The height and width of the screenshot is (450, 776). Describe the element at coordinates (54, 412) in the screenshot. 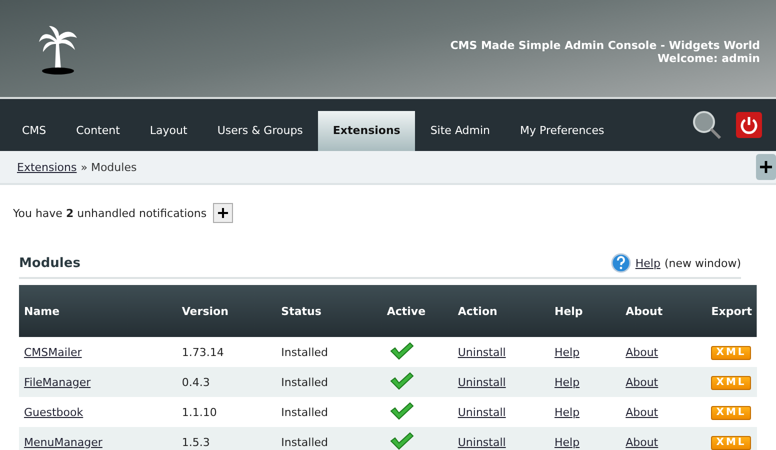

I see `module-link: Guestbook` at that location.